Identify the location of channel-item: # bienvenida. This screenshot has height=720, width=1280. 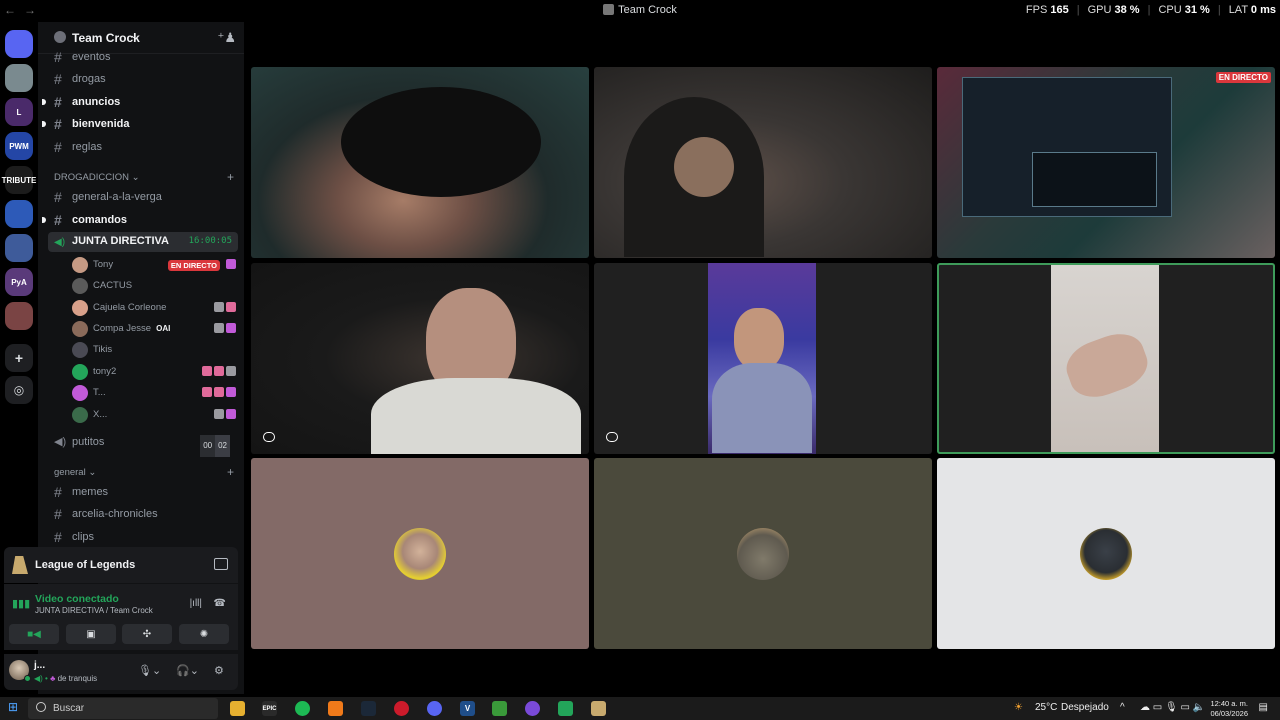
(140, 124).